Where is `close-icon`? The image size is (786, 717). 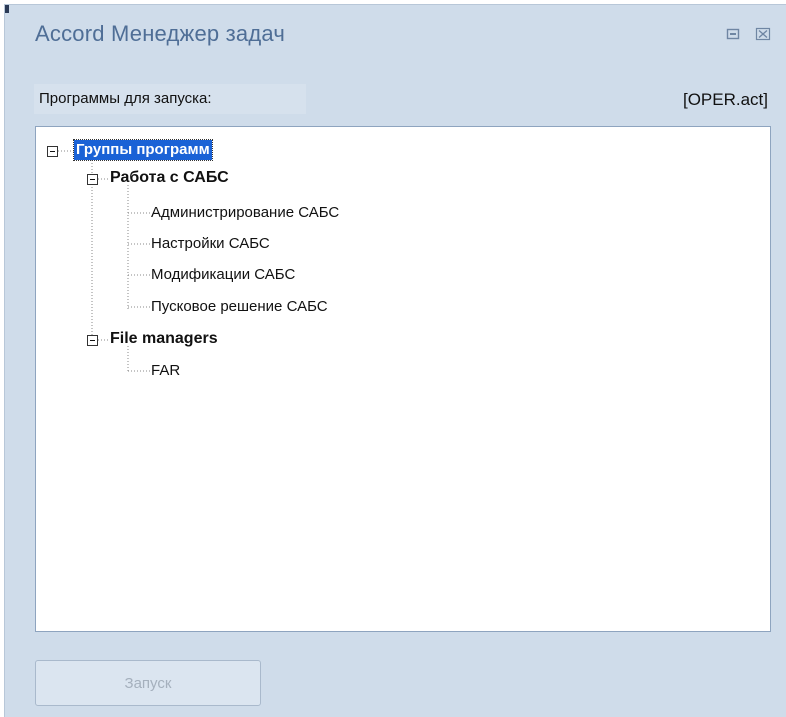
close-icon is located at coordinates (763, 34).